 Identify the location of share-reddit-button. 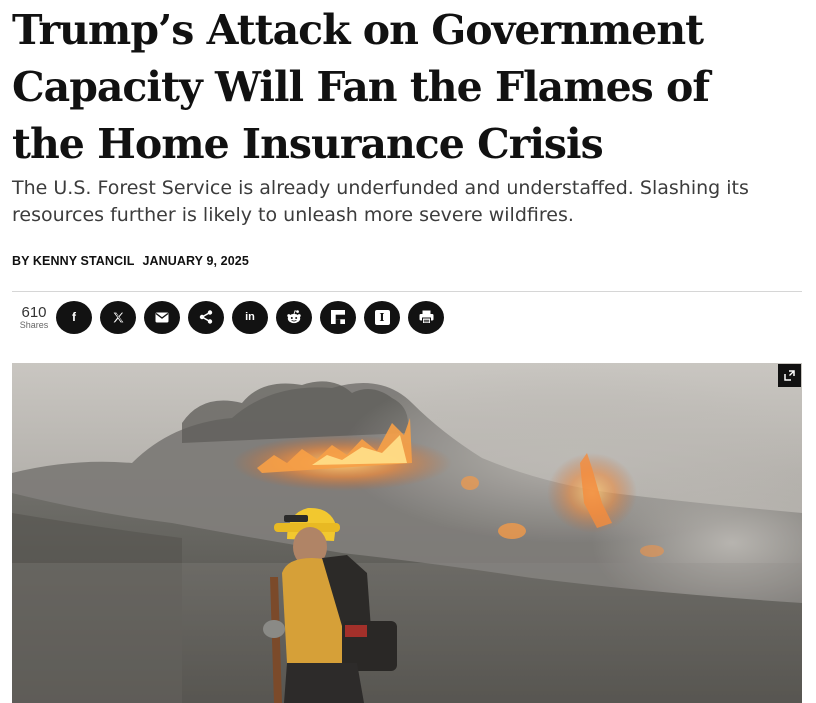
(294, 317).